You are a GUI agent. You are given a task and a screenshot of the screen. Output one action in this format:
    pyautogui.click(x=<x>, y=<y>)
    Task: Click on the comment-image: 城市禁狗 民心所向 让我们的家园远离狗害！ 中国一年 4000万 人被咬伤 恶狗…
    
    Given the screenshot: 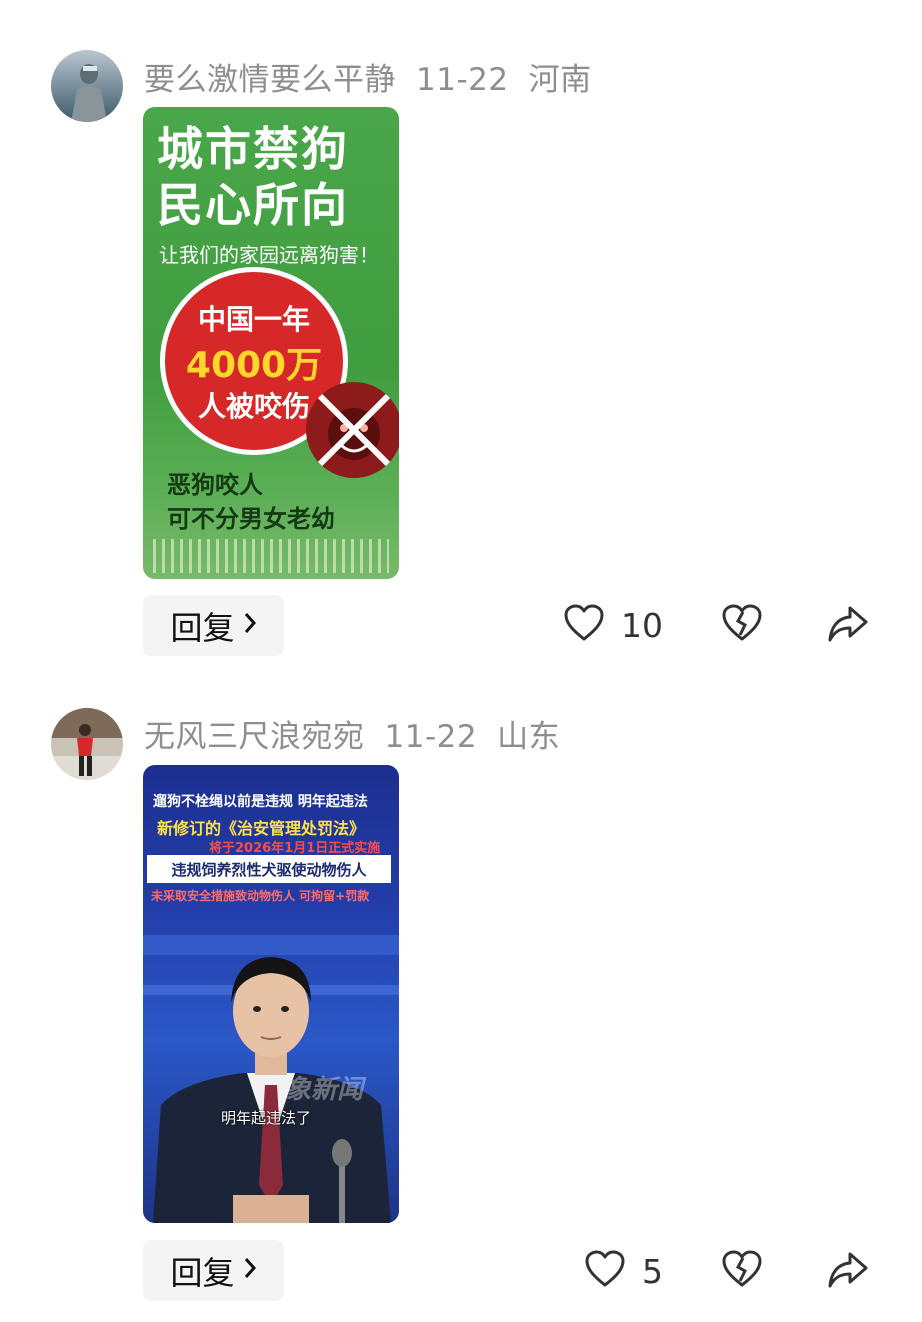 What is the action you would take?
    pyautogui.click(x=271, y=343)
    